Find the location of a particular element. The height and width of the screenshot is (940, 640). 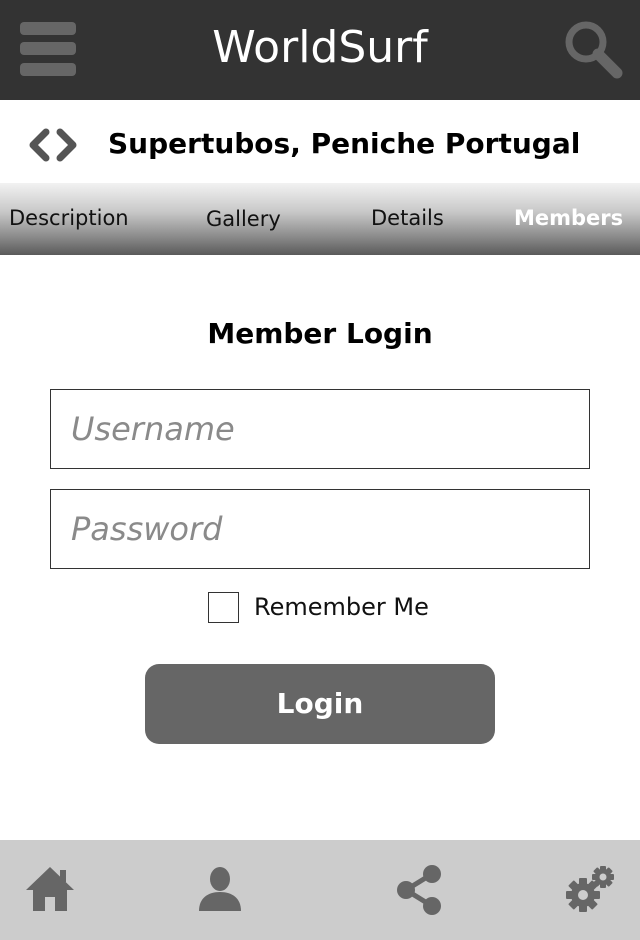

top-app-bar: WorldSurf is located at coordinates (320, 50).